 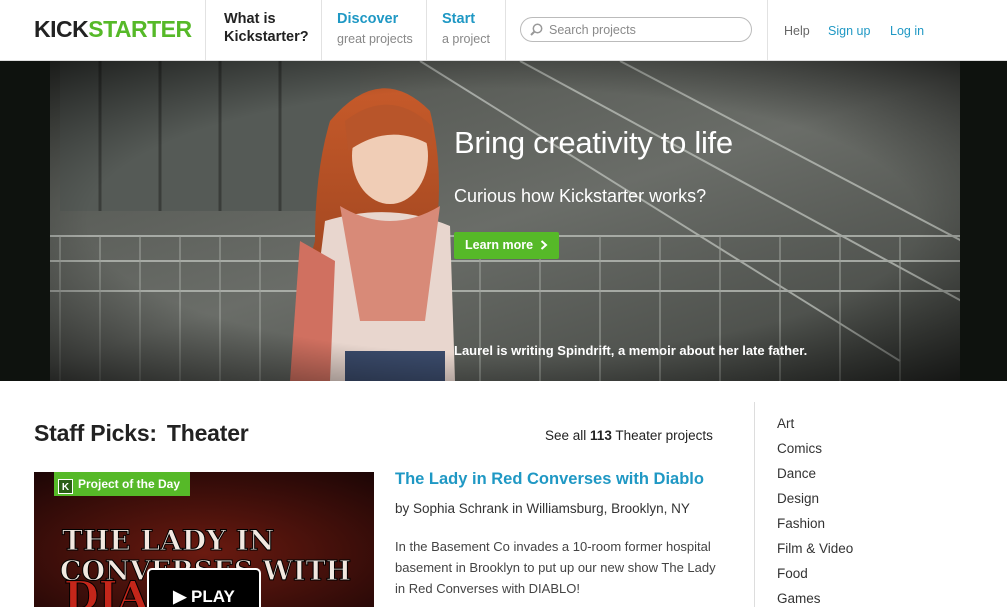 What do you see at coordinates (566, 435) in the screenshot?
I see `see-all-prefix: See all` at bounding box center [566, 435].